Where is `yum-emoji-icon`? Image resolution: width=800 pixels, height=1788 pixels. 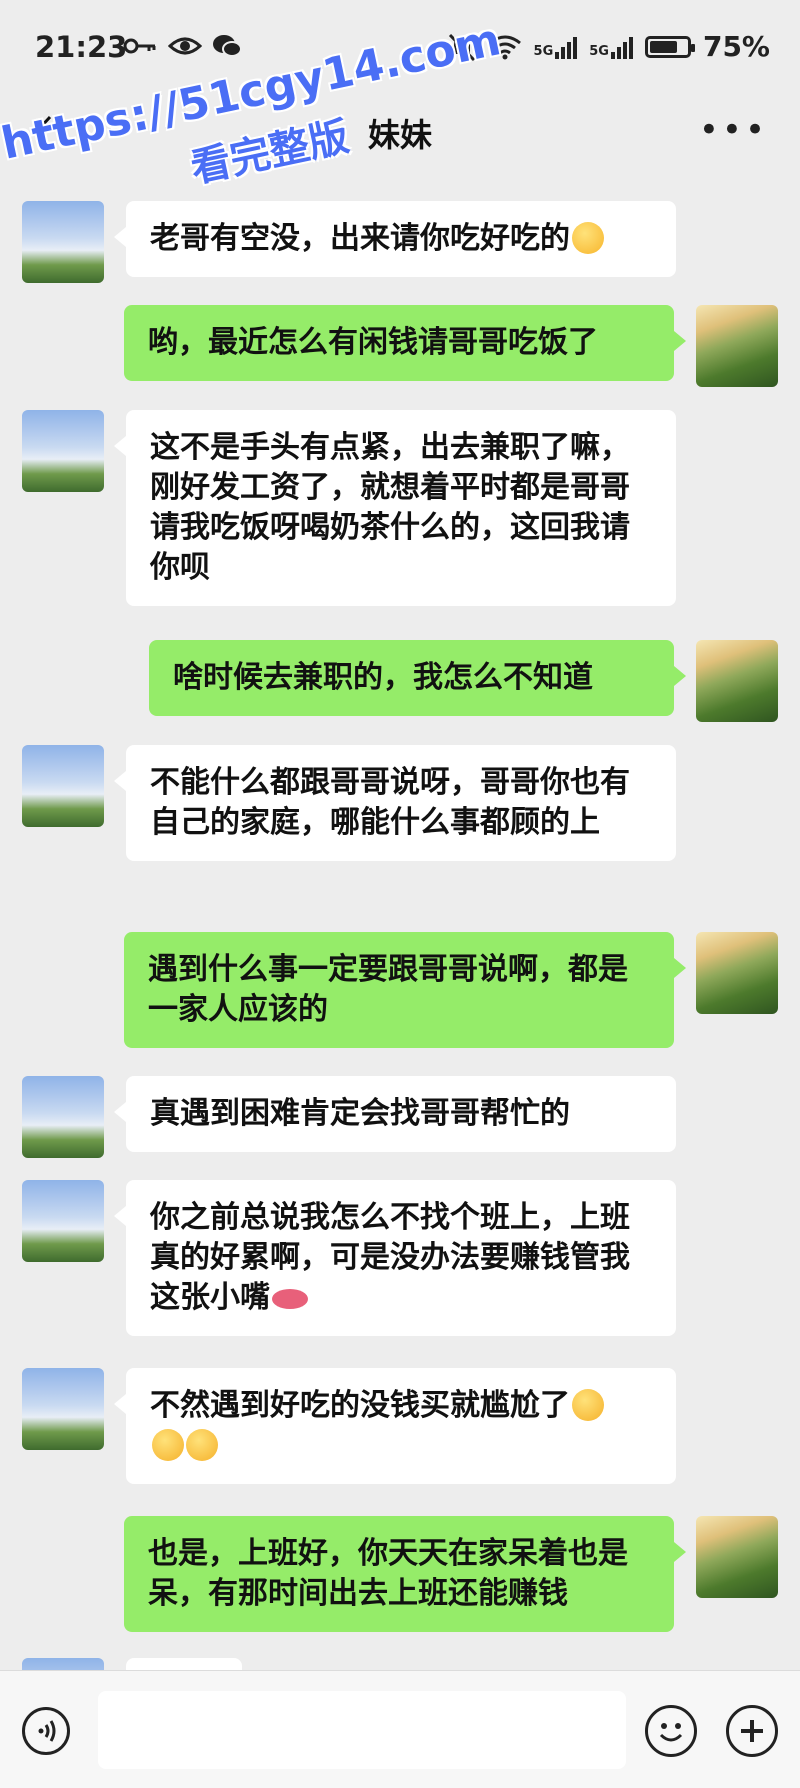
yum-emoji-icon is located at coordinates (588, 238).